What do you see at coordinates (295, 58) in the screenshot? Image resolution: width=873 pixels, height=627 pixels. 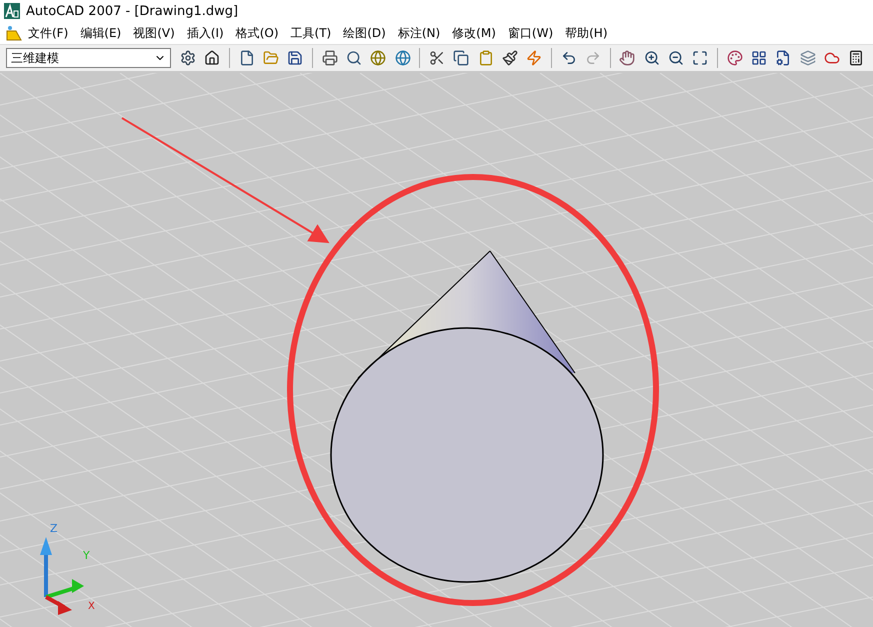 I see `save-icon` at bounding box center [295, 58].